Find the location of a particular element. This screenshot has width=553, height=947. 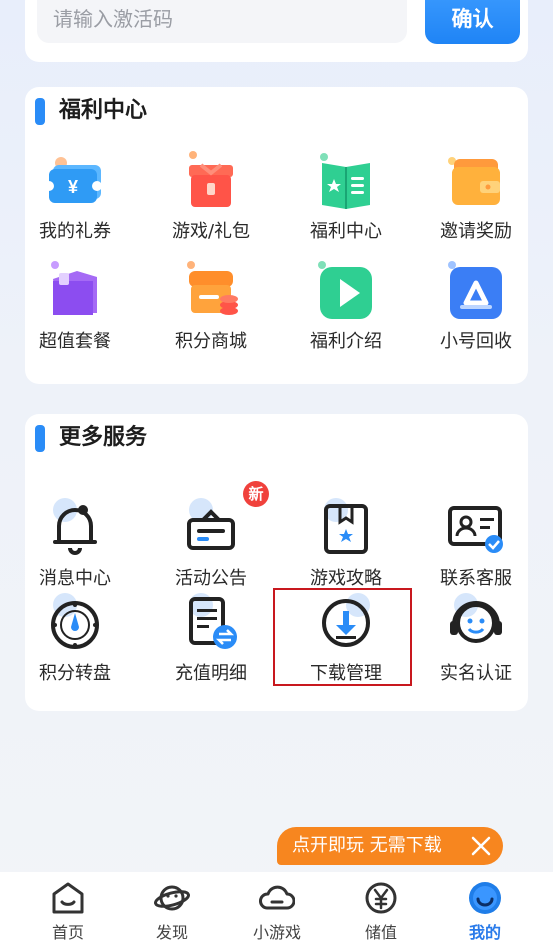

welfare-center-item: 福利中心 is located at coordinates (346, 196).